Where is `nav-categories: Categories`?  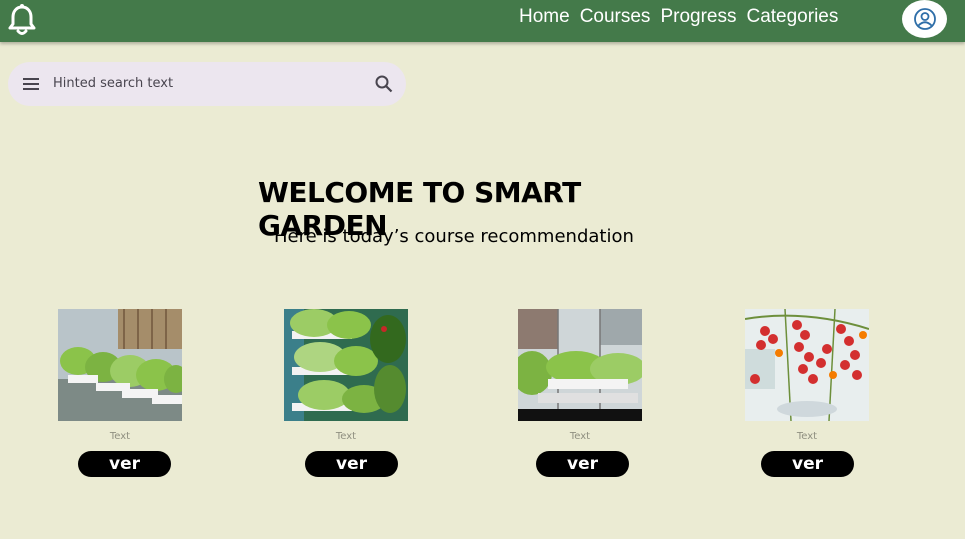 nav-categories: Categories is located at coordinates (792, 17).